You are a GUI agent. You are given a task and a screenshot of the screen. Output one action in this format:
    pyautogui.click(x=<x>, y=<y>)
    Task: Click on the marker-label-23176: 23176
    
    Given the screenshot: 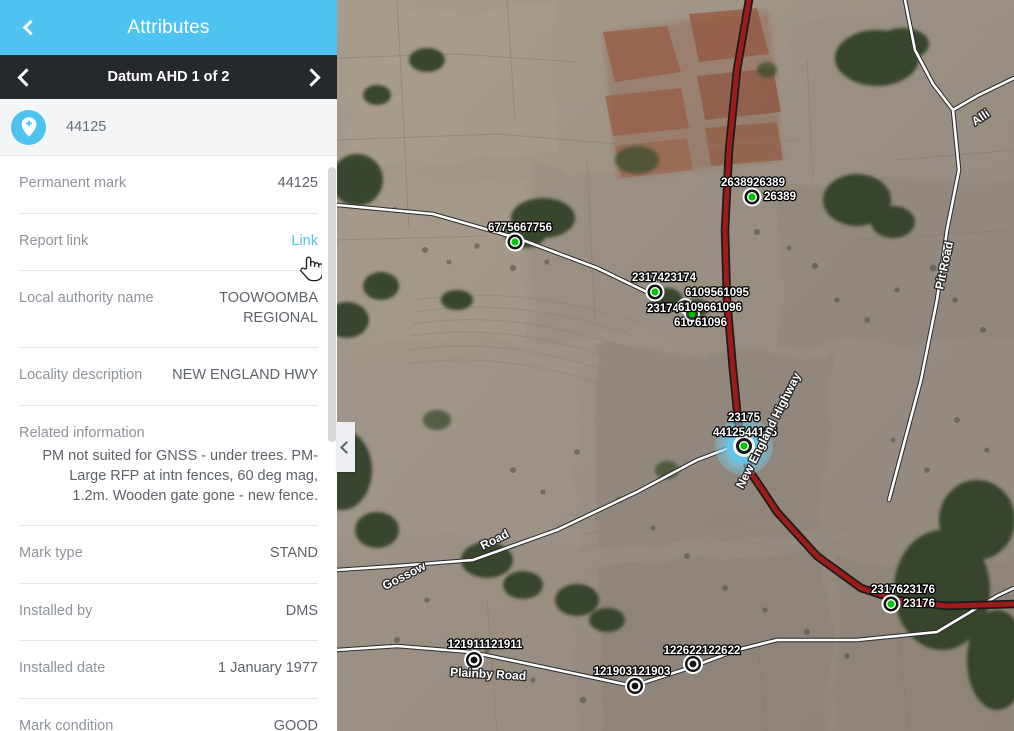 What is the action you would take?
    pyautogui.click(x=919, y=604)
    